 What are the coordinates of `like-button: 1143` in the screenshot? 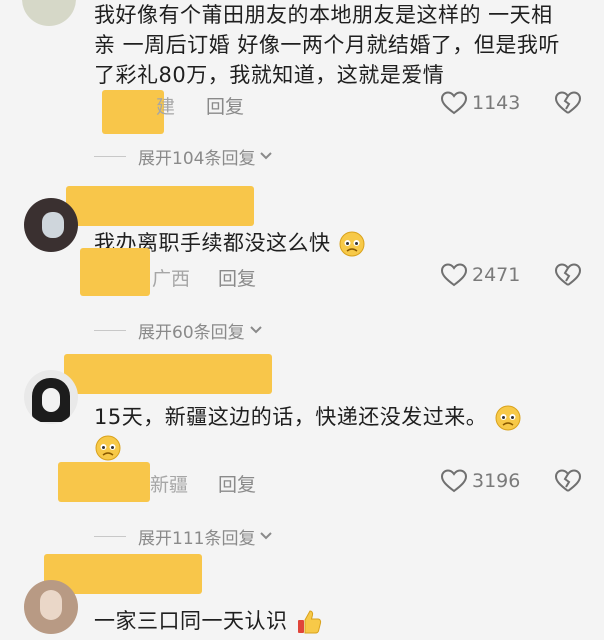 It's located at (480, 103).